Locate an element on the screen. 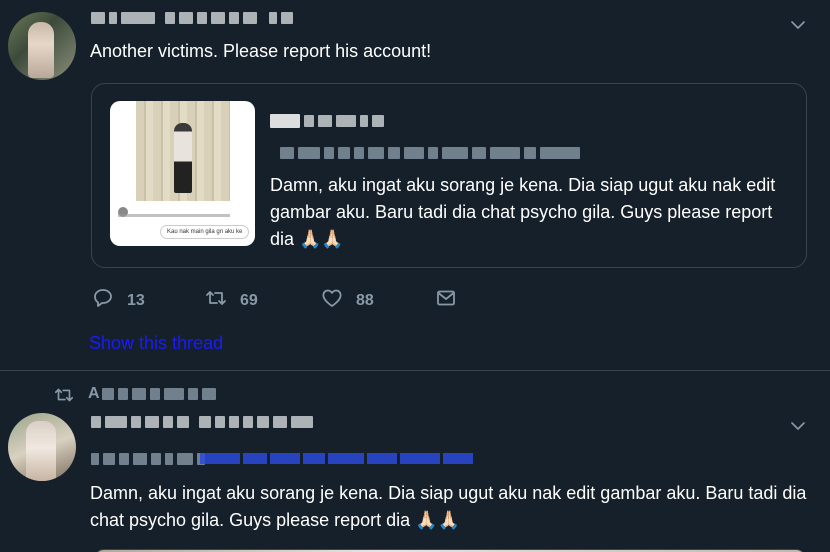 This screenshot has height=552, width=830. retweet-count: 69 is located at coordinates (249, 300).